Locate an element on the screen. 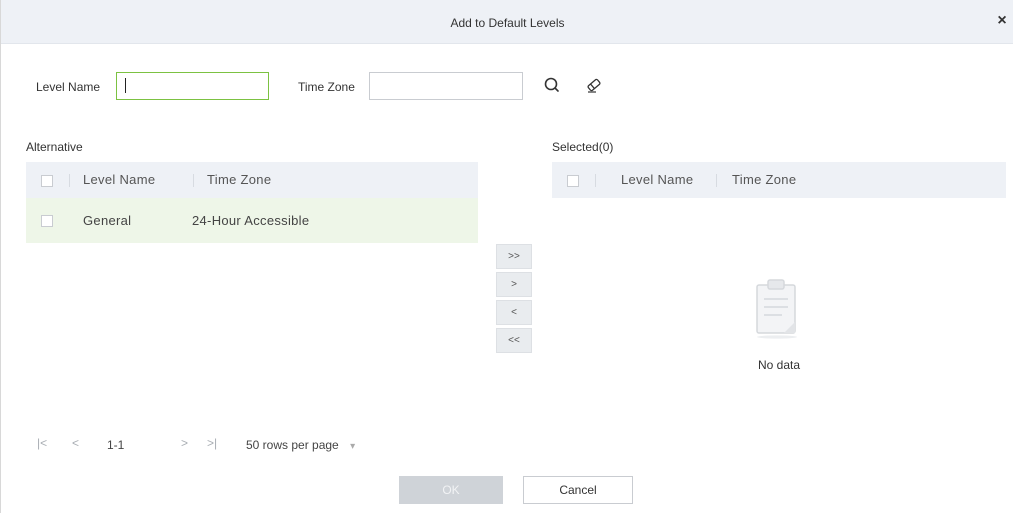 Image resolution: width=1013 pixels, height=513 pixels. empty-state-text: No data is located at coordinates (779, 365).